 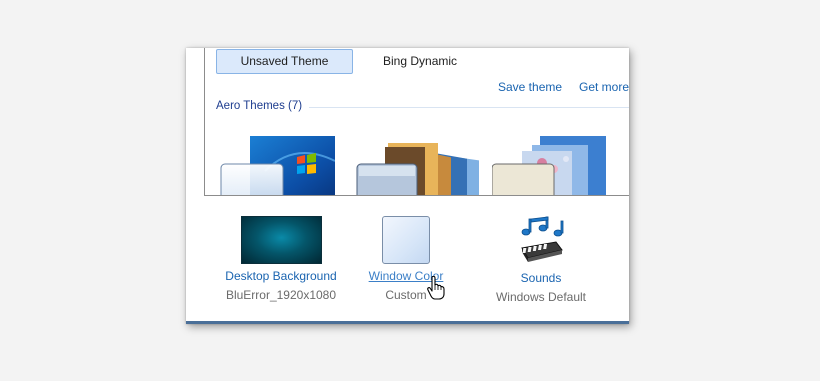 I want to click on window-color-value: Custom, so click(x=406, y=295).